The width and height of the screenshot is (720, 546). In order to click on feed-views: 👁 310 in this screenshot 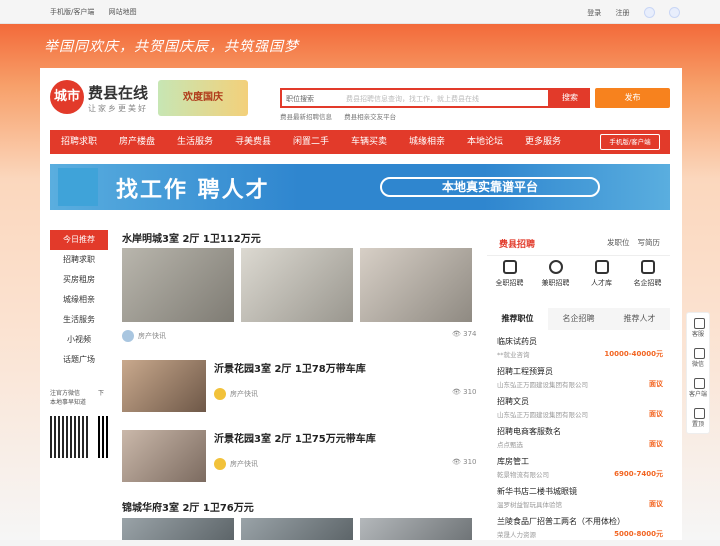, I will do `click(464, 462)`.